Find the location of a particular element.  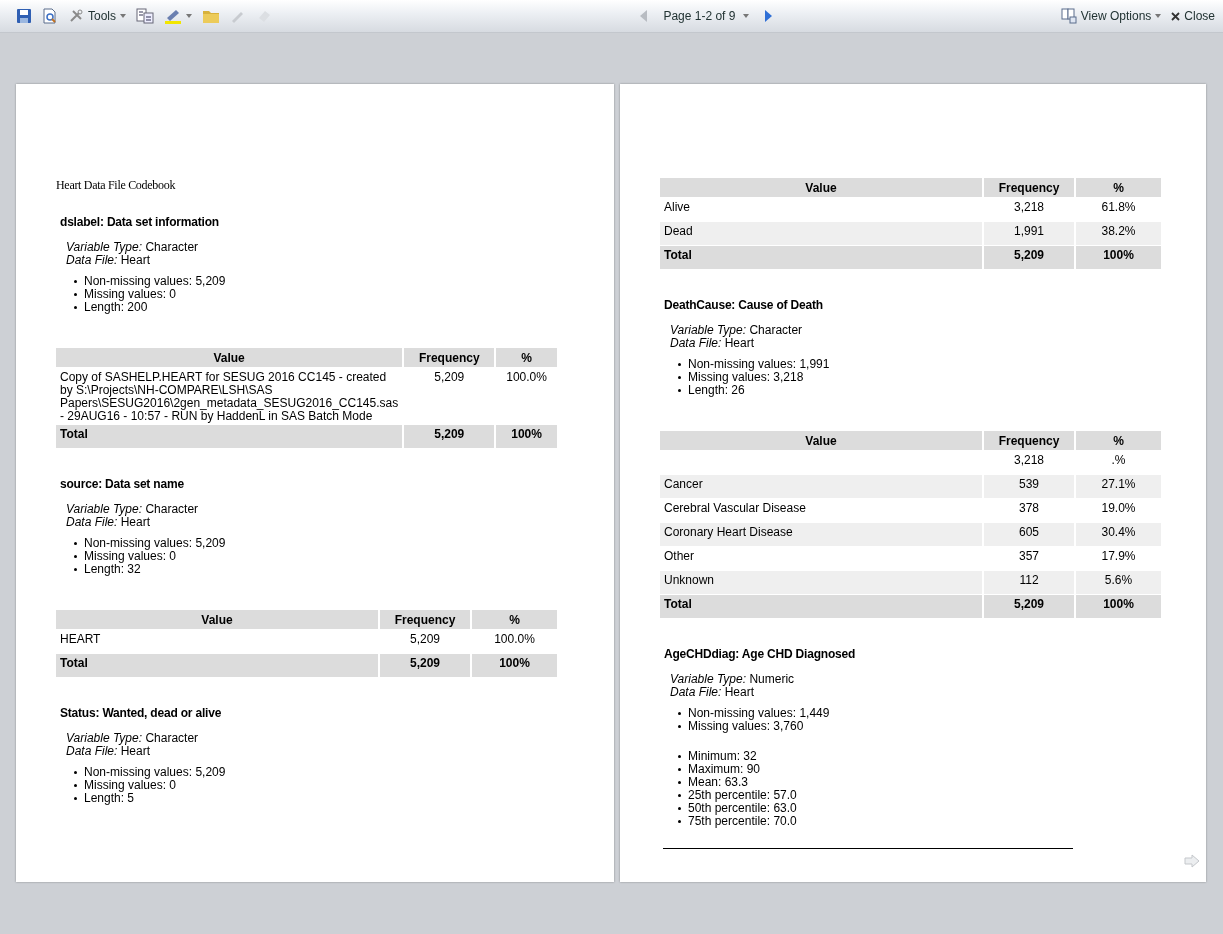

page-selector: Page 1-2 of 9 is located at coordinates (706, 16).